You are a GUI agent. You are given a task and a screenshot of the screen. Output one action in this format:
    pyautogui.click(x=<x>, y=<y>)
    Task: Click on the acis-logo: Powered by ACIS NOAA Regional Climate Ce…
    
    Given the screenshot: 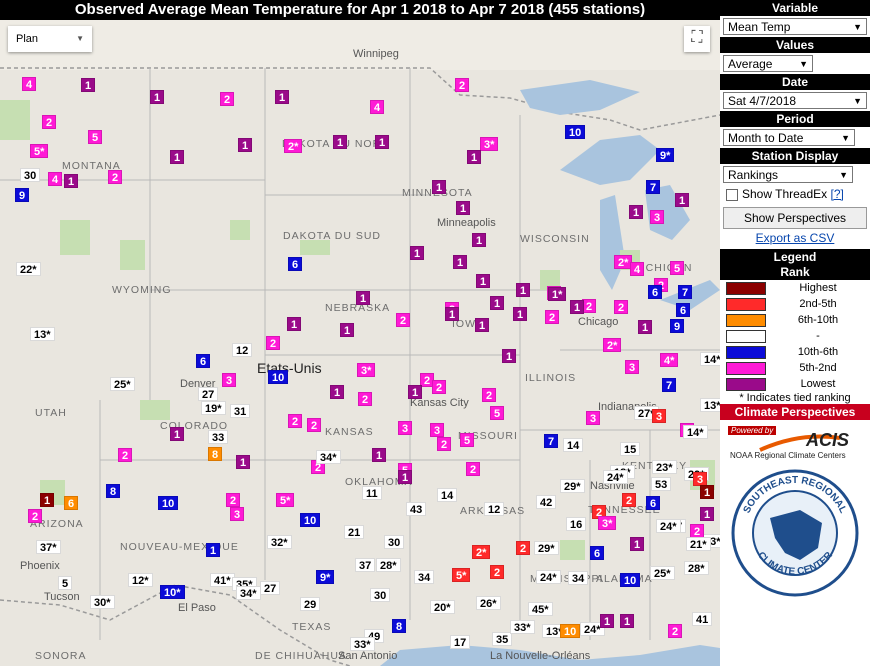 What is the action you would take?
    pyautogui.click(x=795, y=444)
    